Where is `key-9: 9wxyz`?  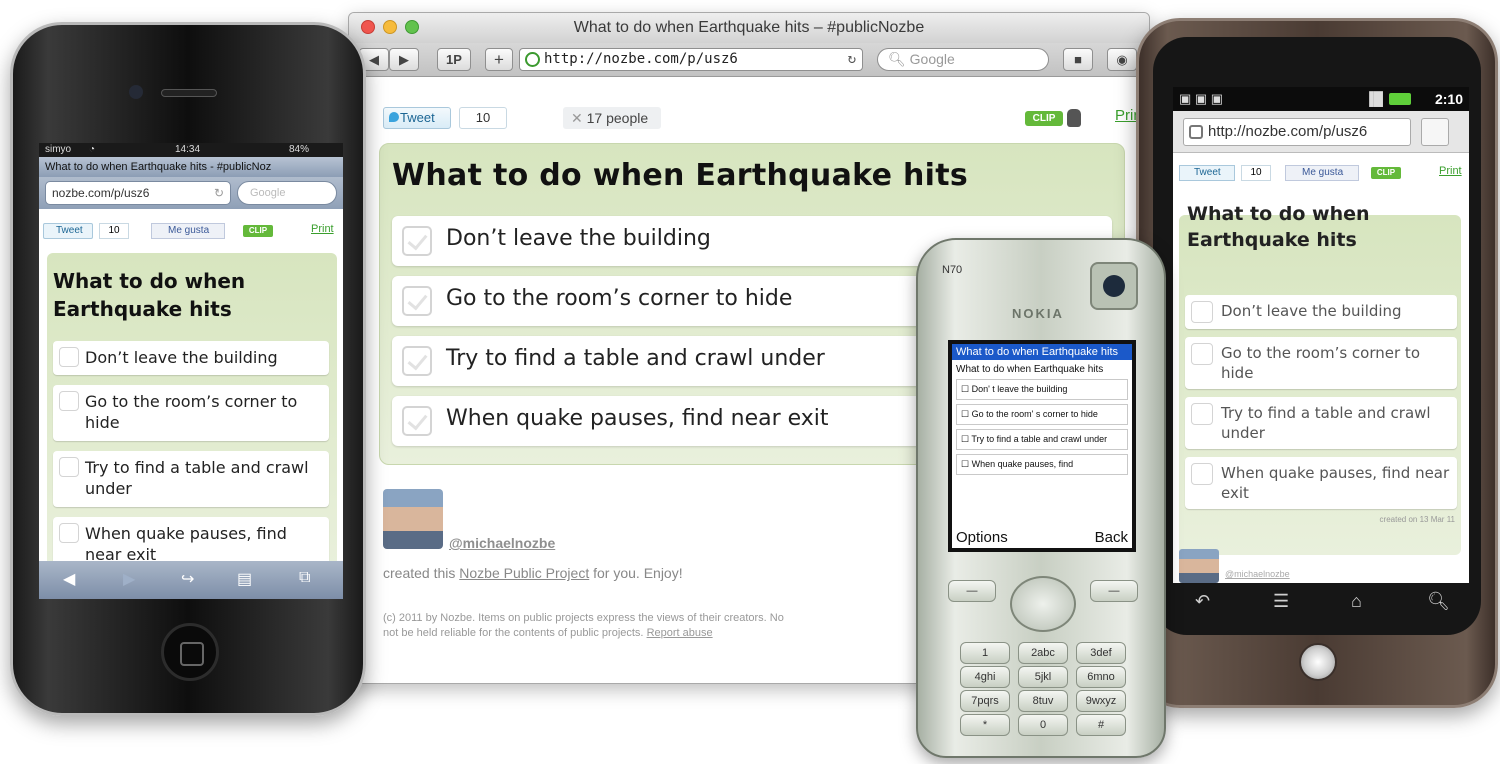
key-9: 9wxyz is located at coordinates (1101, 701).